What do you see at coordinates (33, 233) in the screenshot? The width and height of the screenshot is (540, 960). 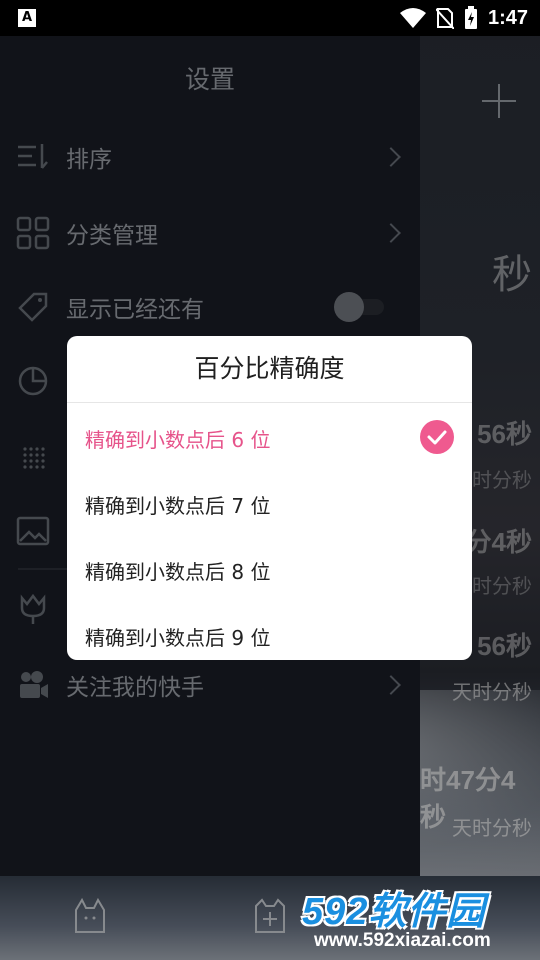 I see `grid-icon` at bounding box center [33, 233].